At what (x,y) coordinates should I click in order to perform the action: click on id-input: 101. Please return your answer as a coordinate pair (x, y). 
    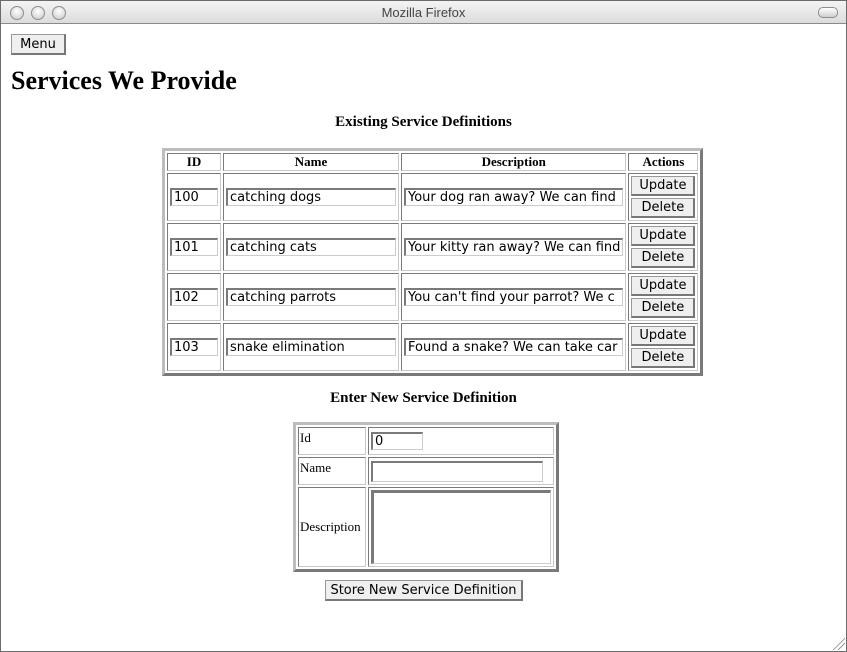
    Looking at the image, I should click on (194, 247).